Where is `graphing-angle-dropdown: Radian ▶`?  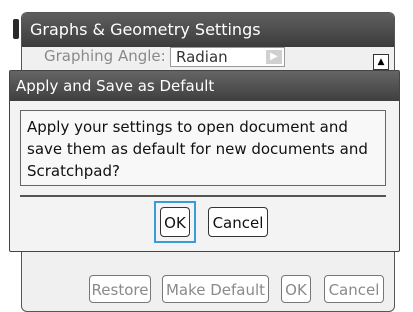
graphing-angle-dropdown: Radian ▶ is located at coordinates (227, 57).